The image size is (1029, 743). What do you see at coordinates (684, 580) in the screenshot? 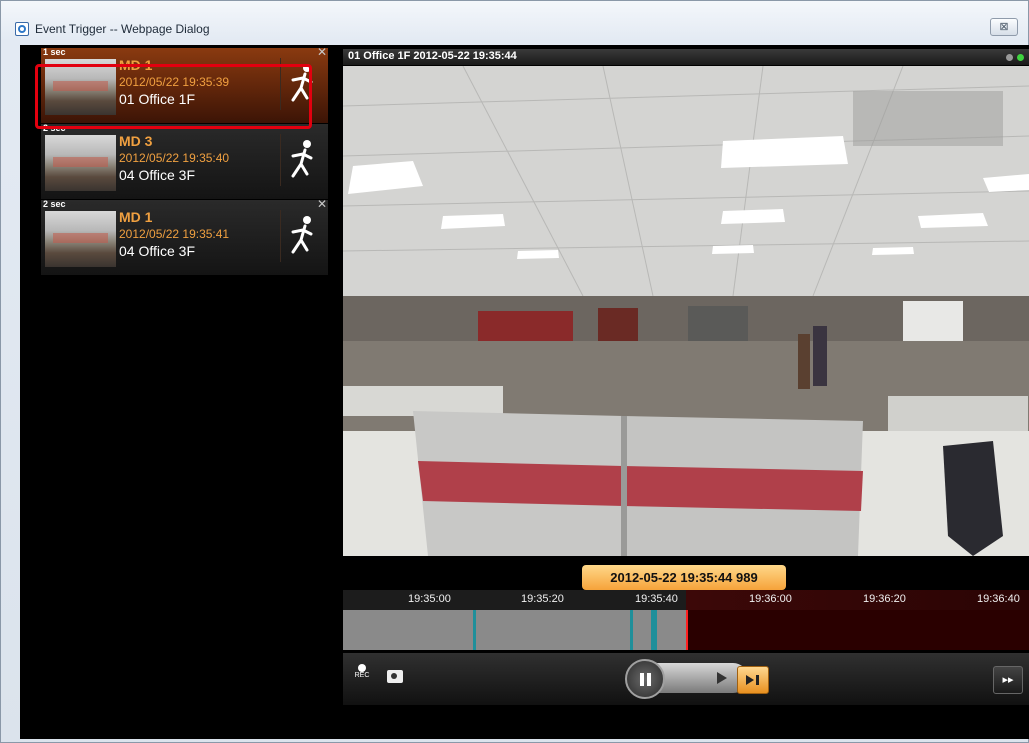
I see `current-time-badge: 2012-05-22 19:35:44 989` at bounding box center [684, 580].